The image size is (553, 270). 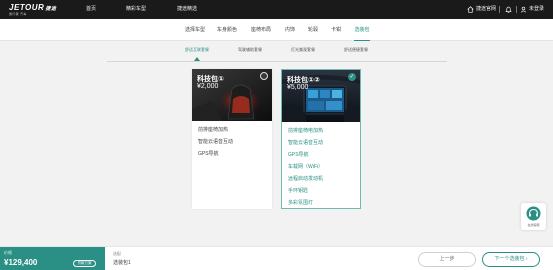 I want to click on package-feature: 前排座椅加热, so click(x=213, y=130).